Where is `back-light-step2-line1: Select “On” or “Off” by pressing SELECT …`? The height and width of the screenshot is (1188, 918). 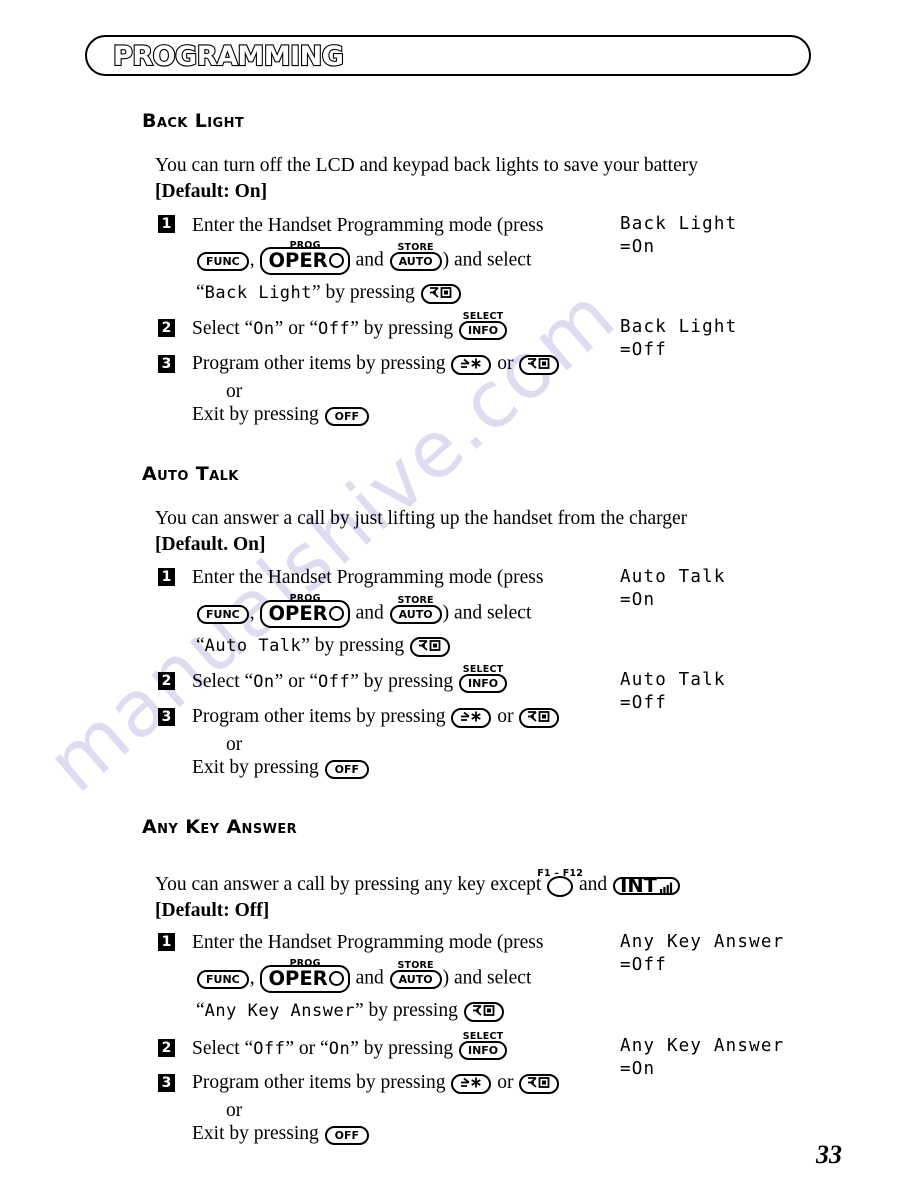 back-light-step2-line1: Select “On” or “Off” by pressing SELECT … is located at coordinates (350, 326).